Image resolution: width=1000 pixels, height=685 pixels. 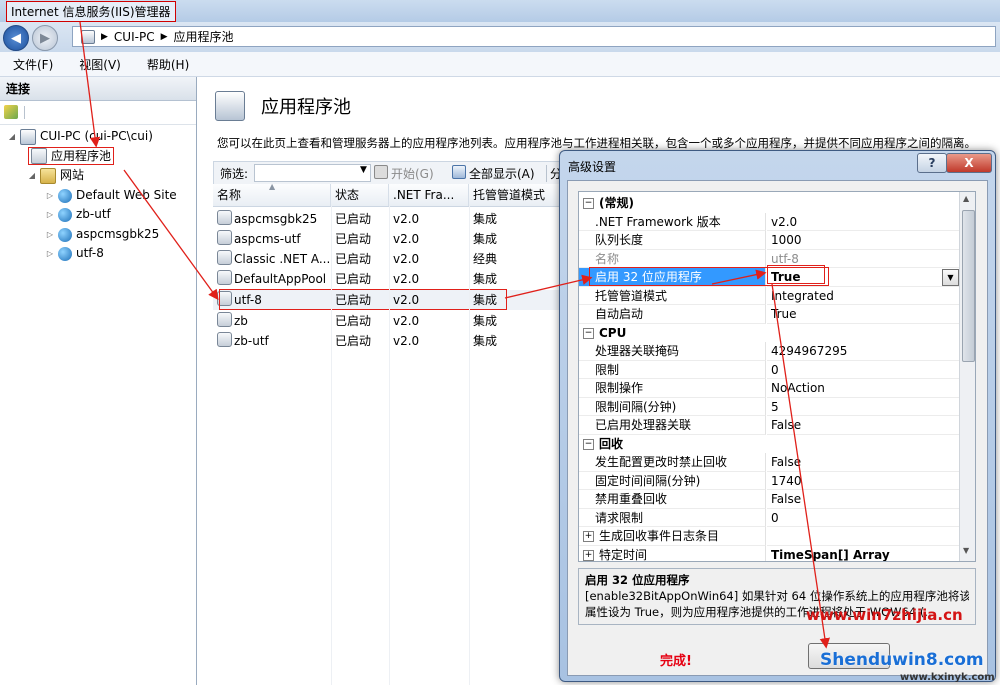 I want to click on watermark-site3: www.kxinyk.com, so click(x=947, y=677).